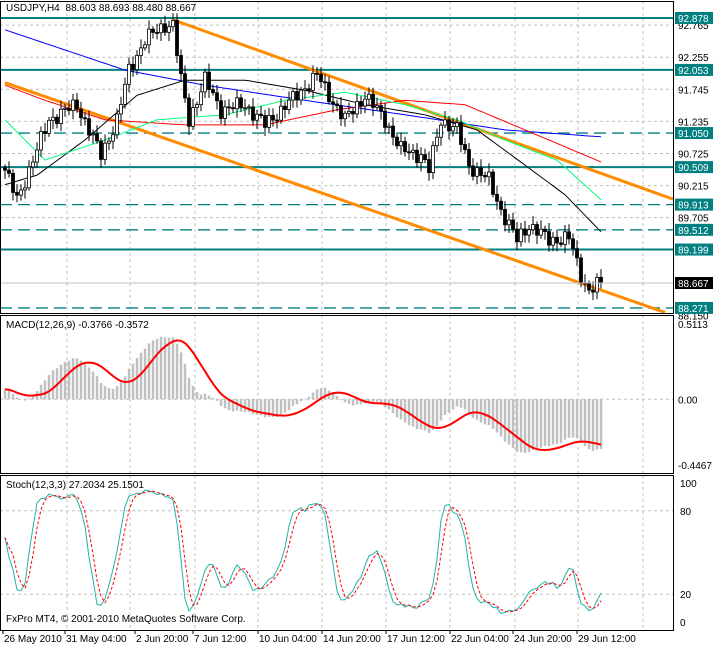 This screenshot has height=646, width=713. What do you see at coordinates (607, 639) in the screenshot?
I see `time-axis-label: 29 Jun 12:00` at bounding box center [607, 639].